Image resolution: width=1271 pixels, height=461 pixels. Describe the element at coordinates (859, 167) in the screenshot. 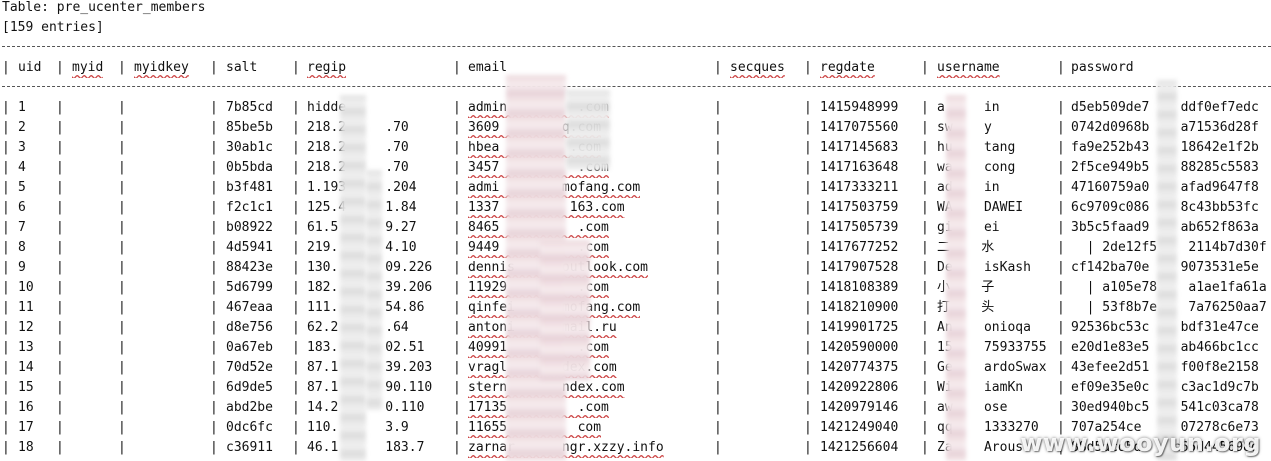

I see `cell-regdate: 1417163648` at that location.